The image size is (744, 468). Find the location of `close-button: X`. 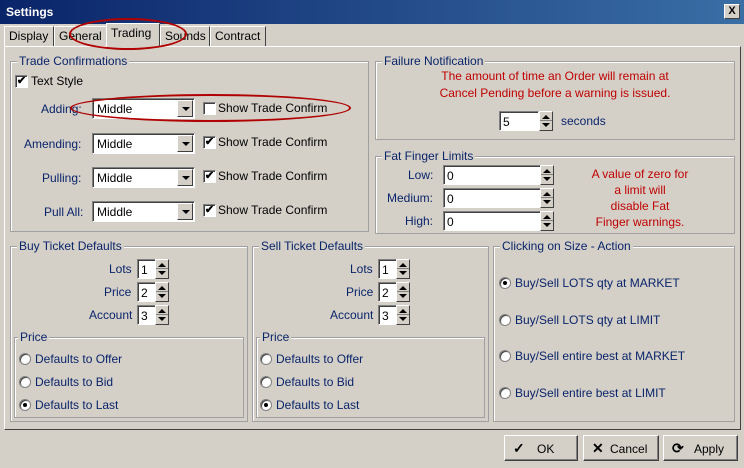

close-button: X is located at coordinates (732, 11).